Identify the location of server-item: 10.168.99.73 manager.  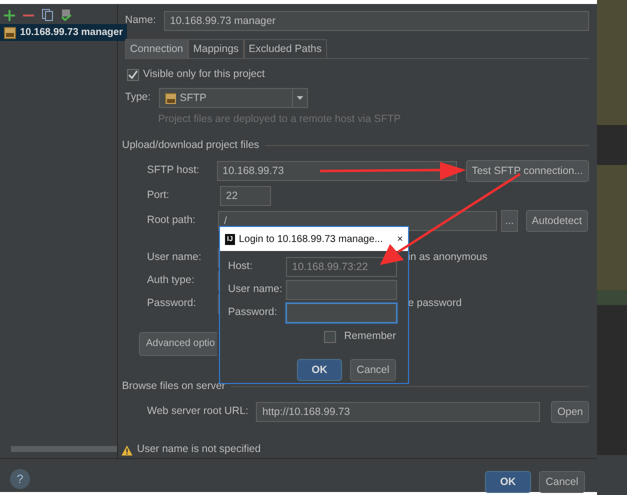
(63, 32).